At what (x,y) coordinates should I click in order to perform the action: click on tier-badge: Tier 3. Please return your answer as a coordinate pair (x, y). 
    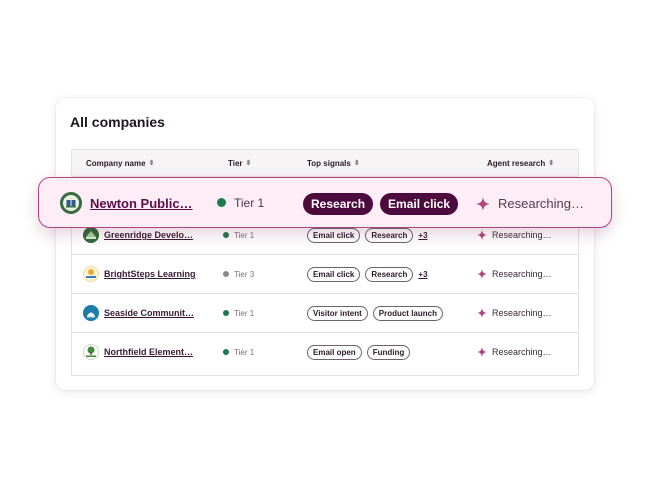
    Looking at the image, I should click on (238, 274).